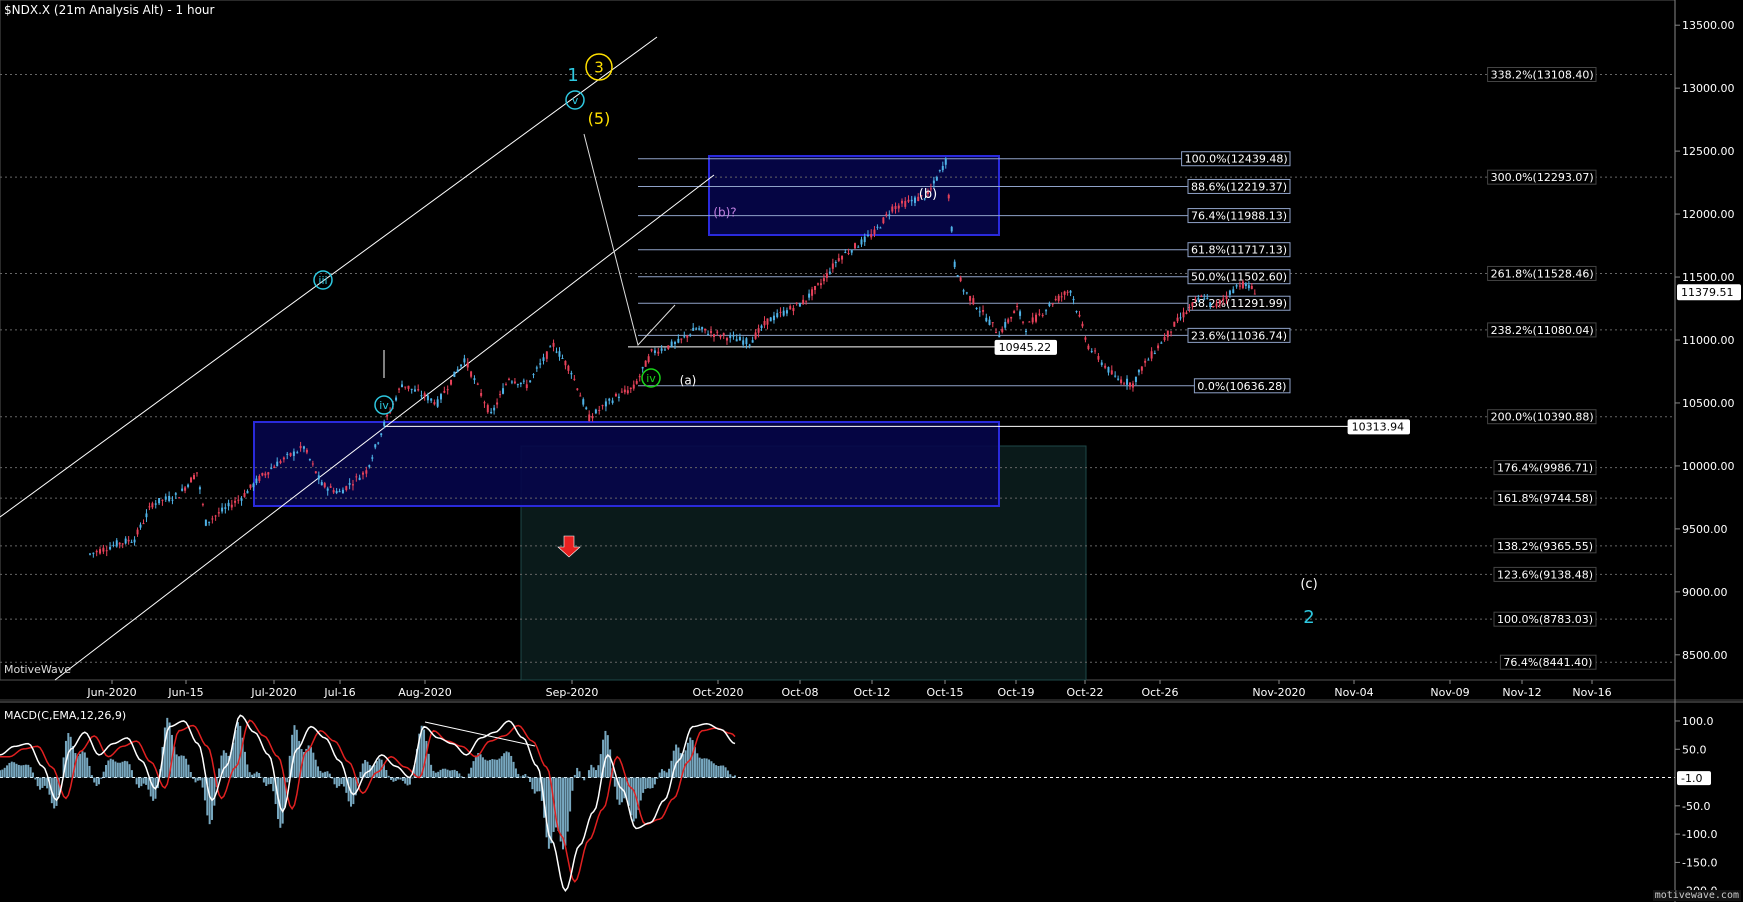 The image size is (1743, 902). What do you see at coordinates (1239, 335) in the screenshot?
I see `fib-left-label: 23.6%(11036.74)` at bounding box center [1239, 335].